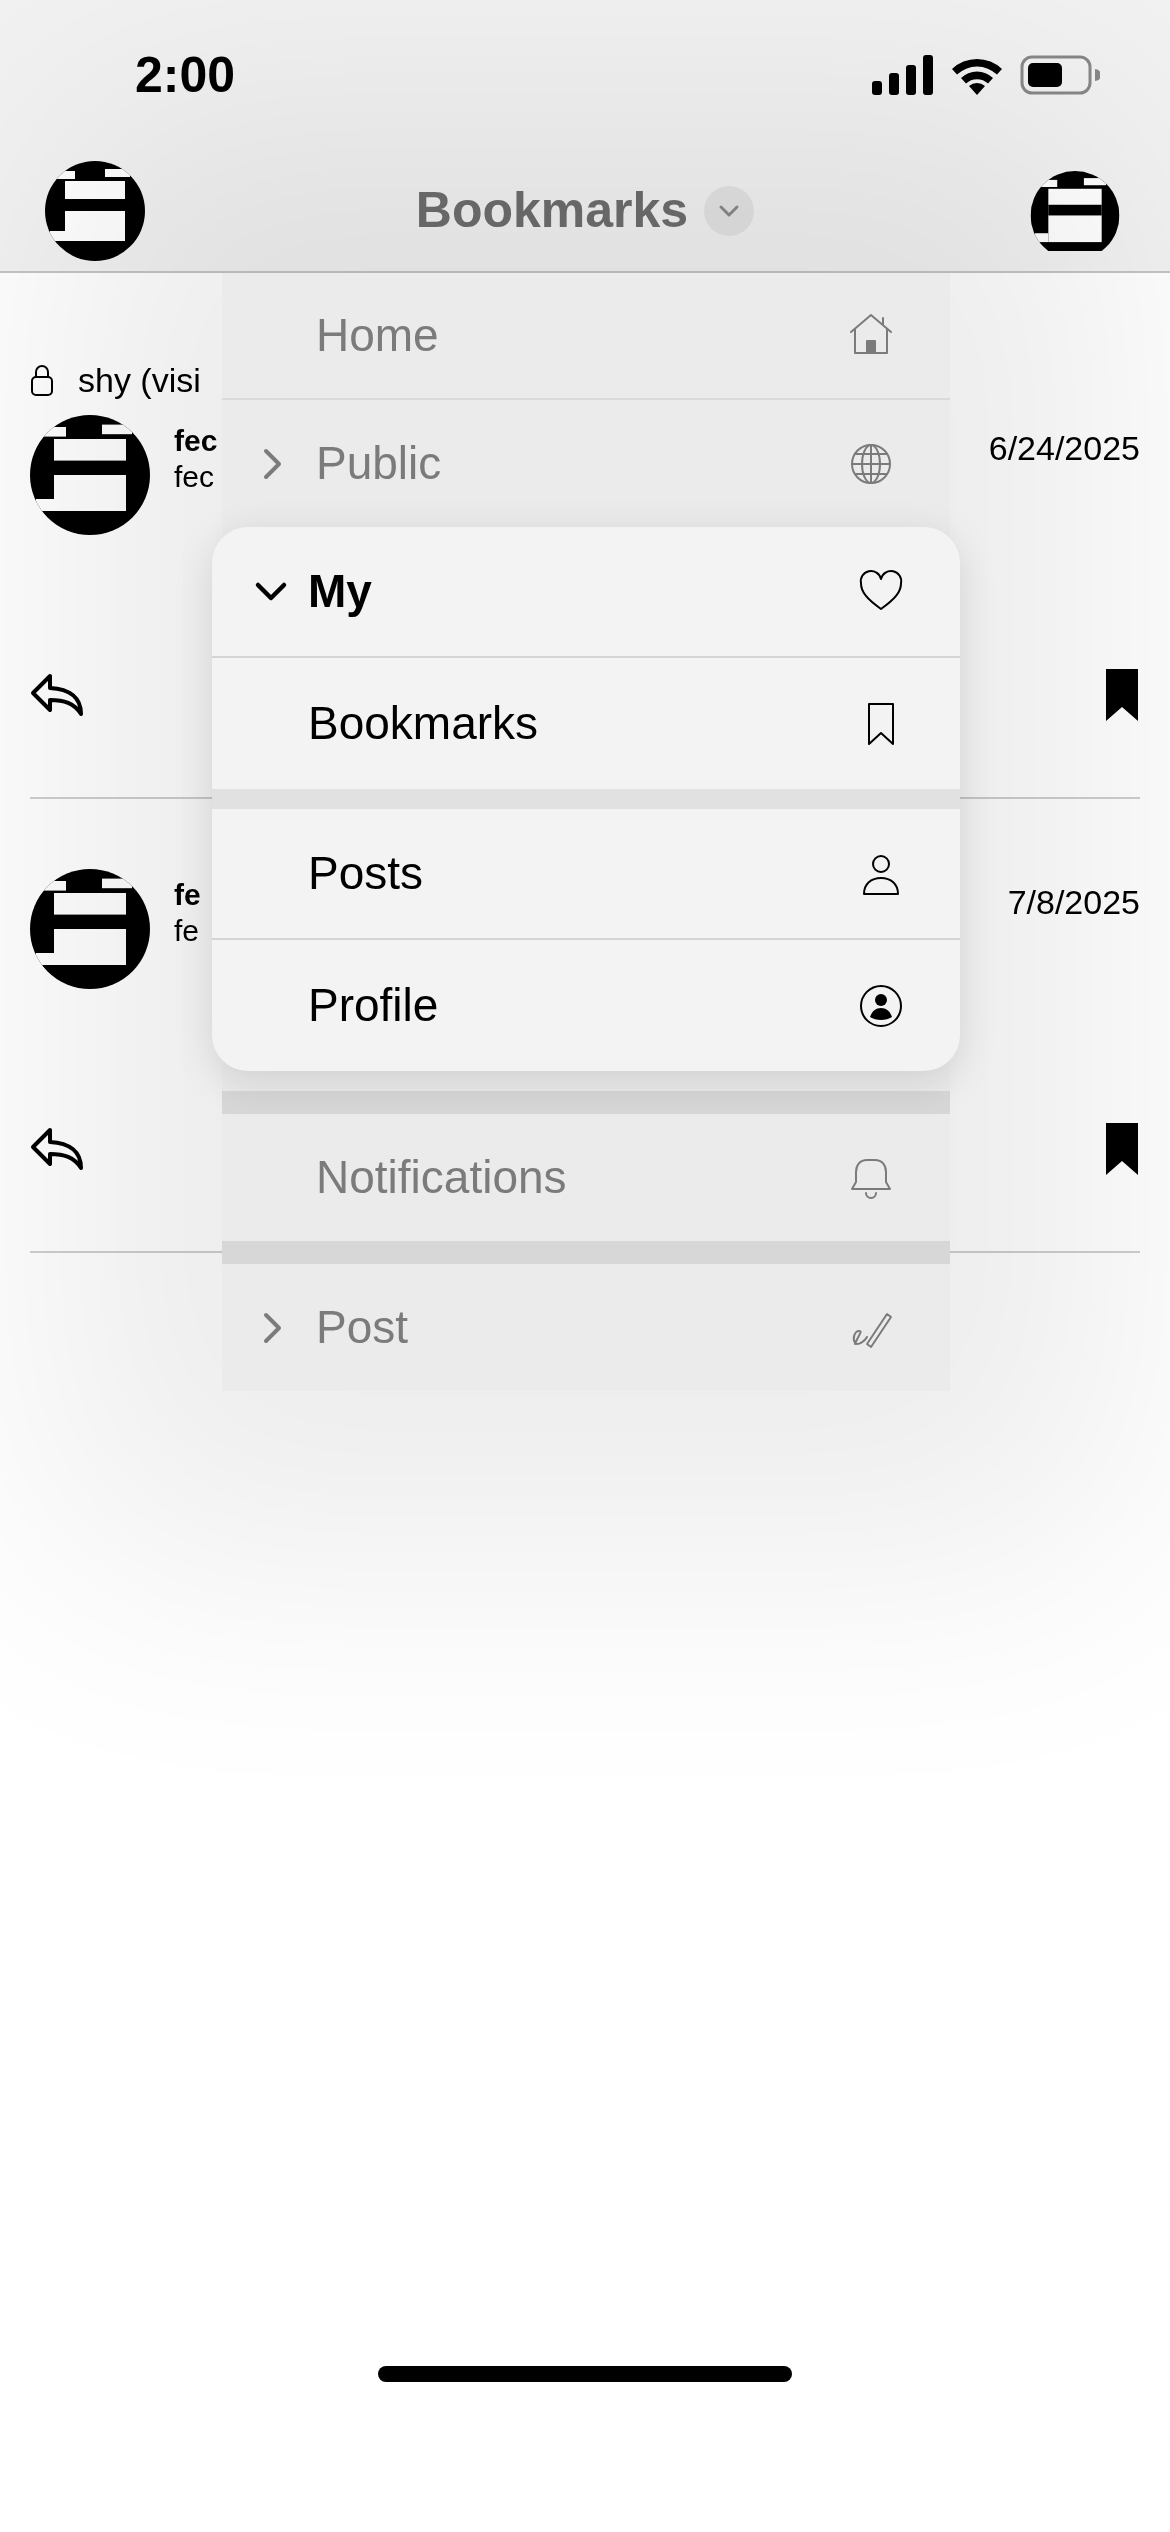  Describe the element at coordinates (552, 210) in the screenshot. I see `screen-title: Bookmarks` at that location.